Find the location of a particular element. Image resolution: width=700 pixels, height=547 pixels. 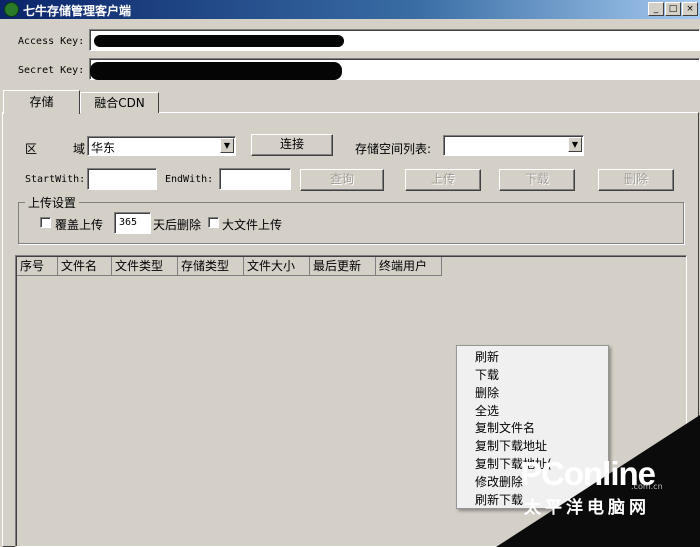

app-logo-icon is located at coordinates (11, 9).